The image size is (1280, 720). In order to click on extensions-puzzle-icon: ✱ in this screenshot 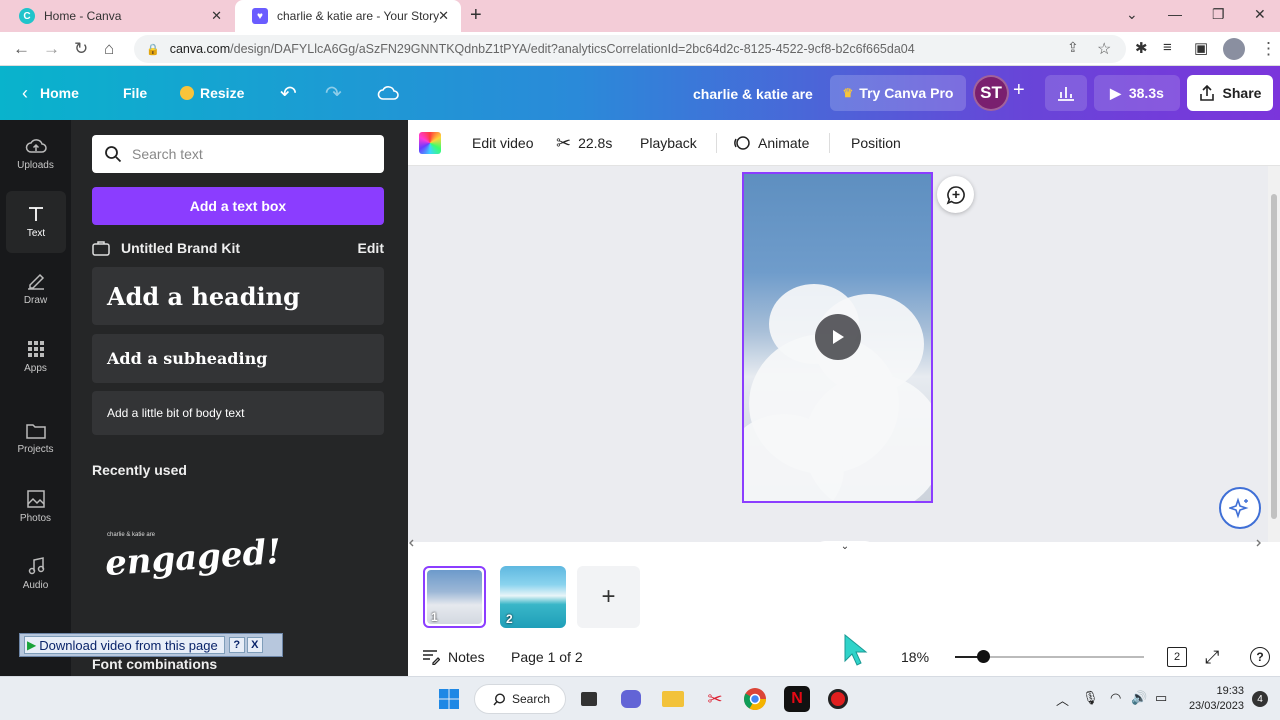, I will do `click(1141, 48)`.